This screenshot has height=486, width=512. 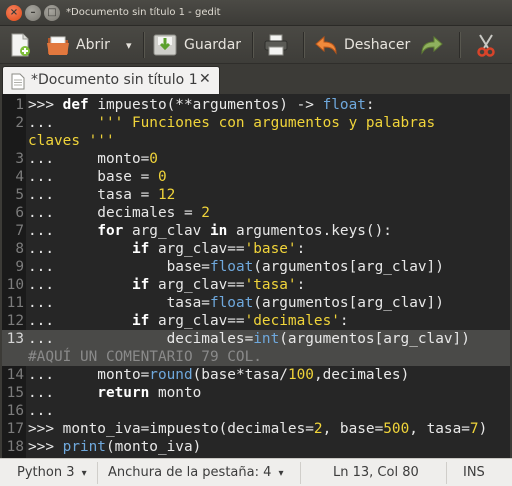 What do you see at coordinates (15, 375) in the screenshot?
I see `line-number: 14` at bounding box center [15, 375].